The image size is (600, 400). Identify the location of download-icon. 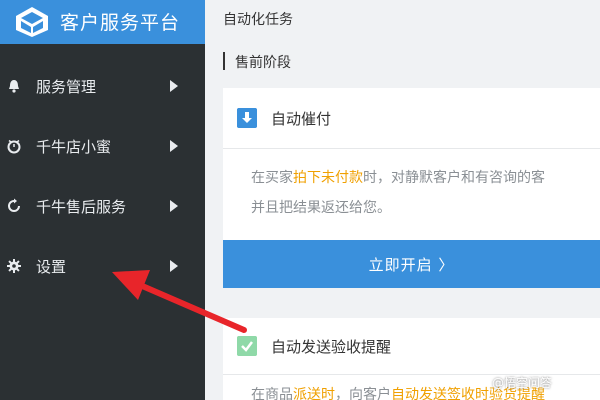
(247, 118).